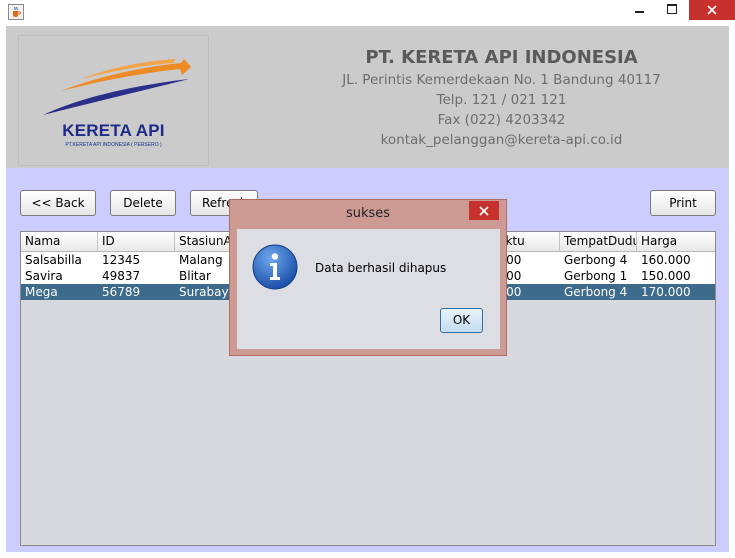 This screenshot has height=558, width=735. I want to click on cell-nama: Mega, so click(41, 292).